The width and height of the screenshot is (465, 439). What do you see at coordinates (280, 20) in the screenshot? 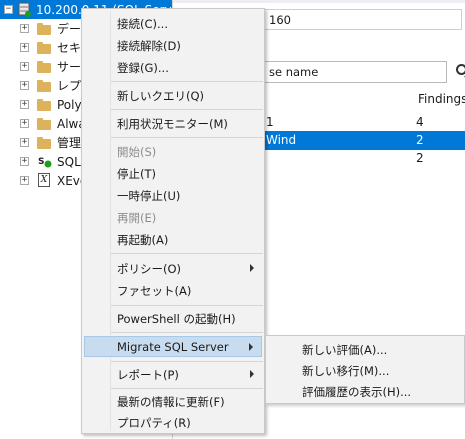
I see `server-dropdown-value: 160` at bounding box center [280, 20].